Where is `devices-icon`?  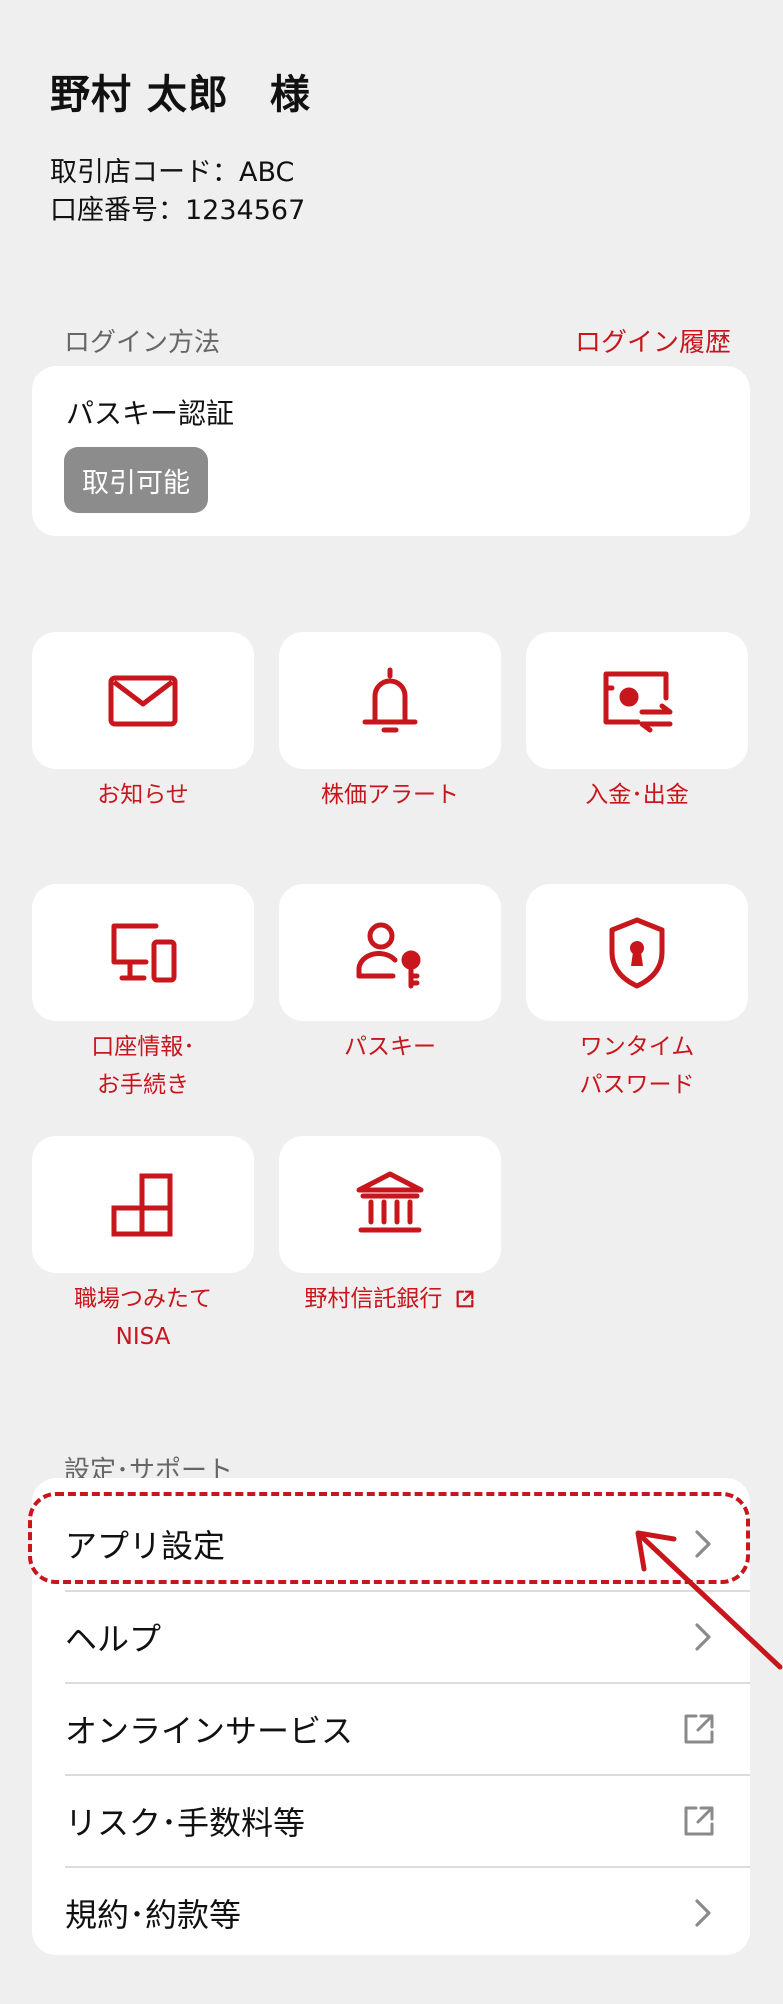
devices-icon is located at coordinates (144, 952).